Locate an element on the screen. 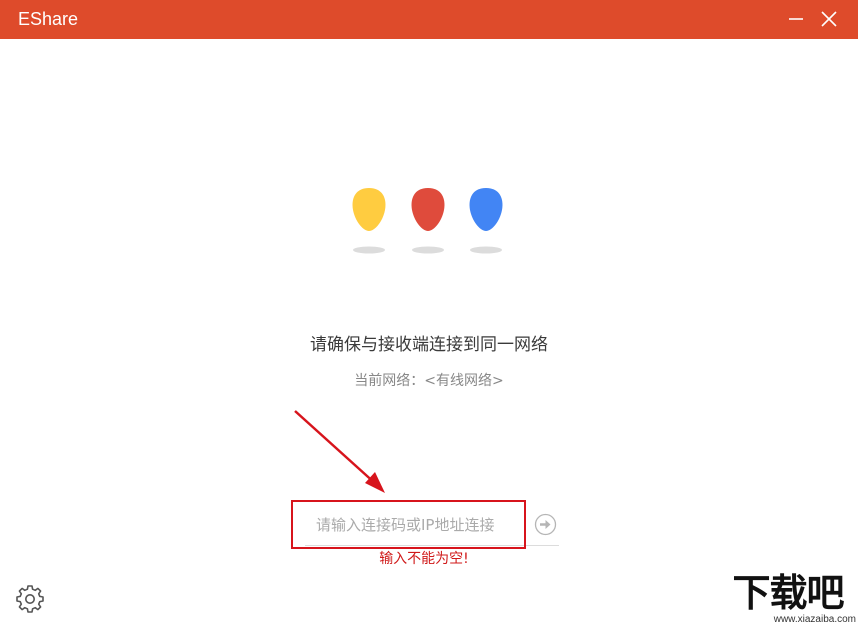  settings-button is located at coordinates (30, 599).